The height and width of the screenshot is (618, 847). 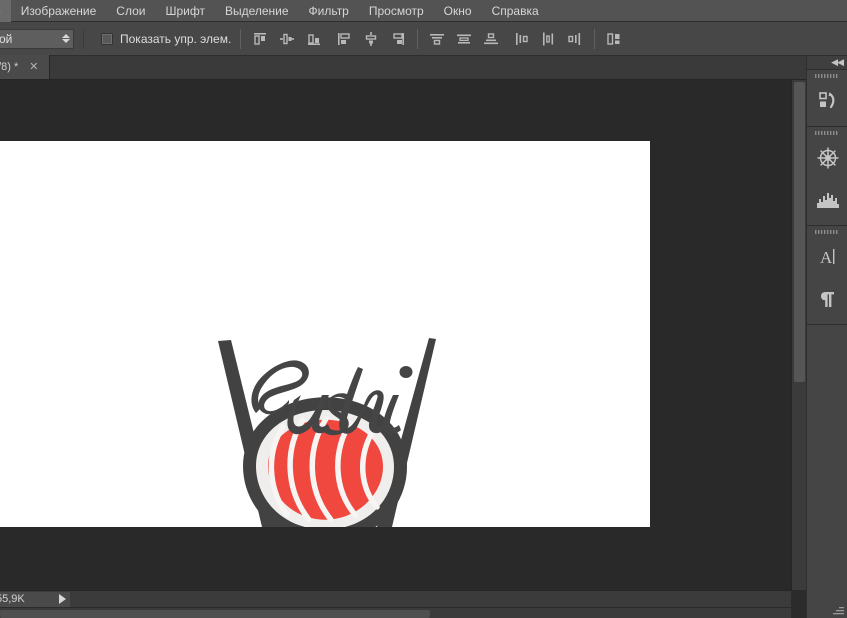 What do you see at coordinates (176, 38) in the screenshot?
I see `show-transform-controls-label: Показать упр. элем.` at bounding box center [176, 38].